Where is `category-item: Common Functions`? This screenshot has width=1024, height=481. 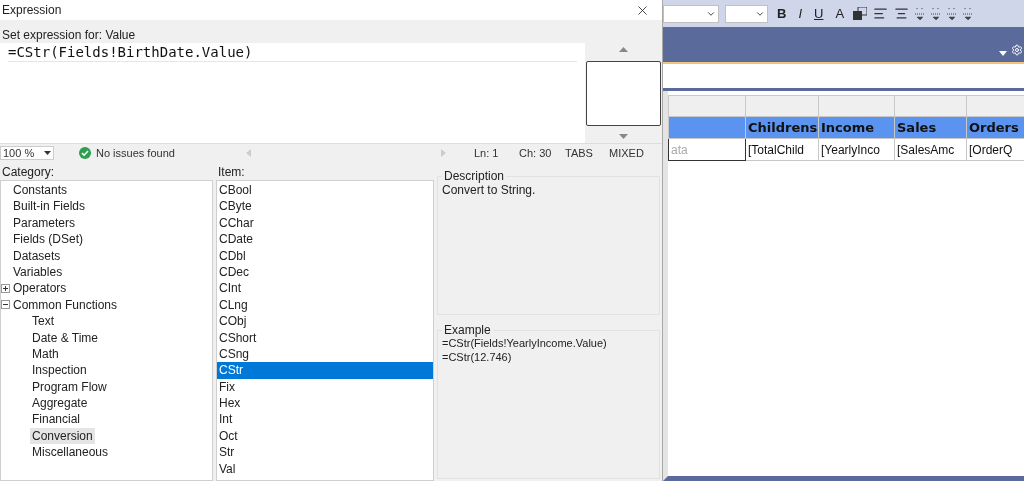
category-item: Common Functions is located at coordinates (65, 305).